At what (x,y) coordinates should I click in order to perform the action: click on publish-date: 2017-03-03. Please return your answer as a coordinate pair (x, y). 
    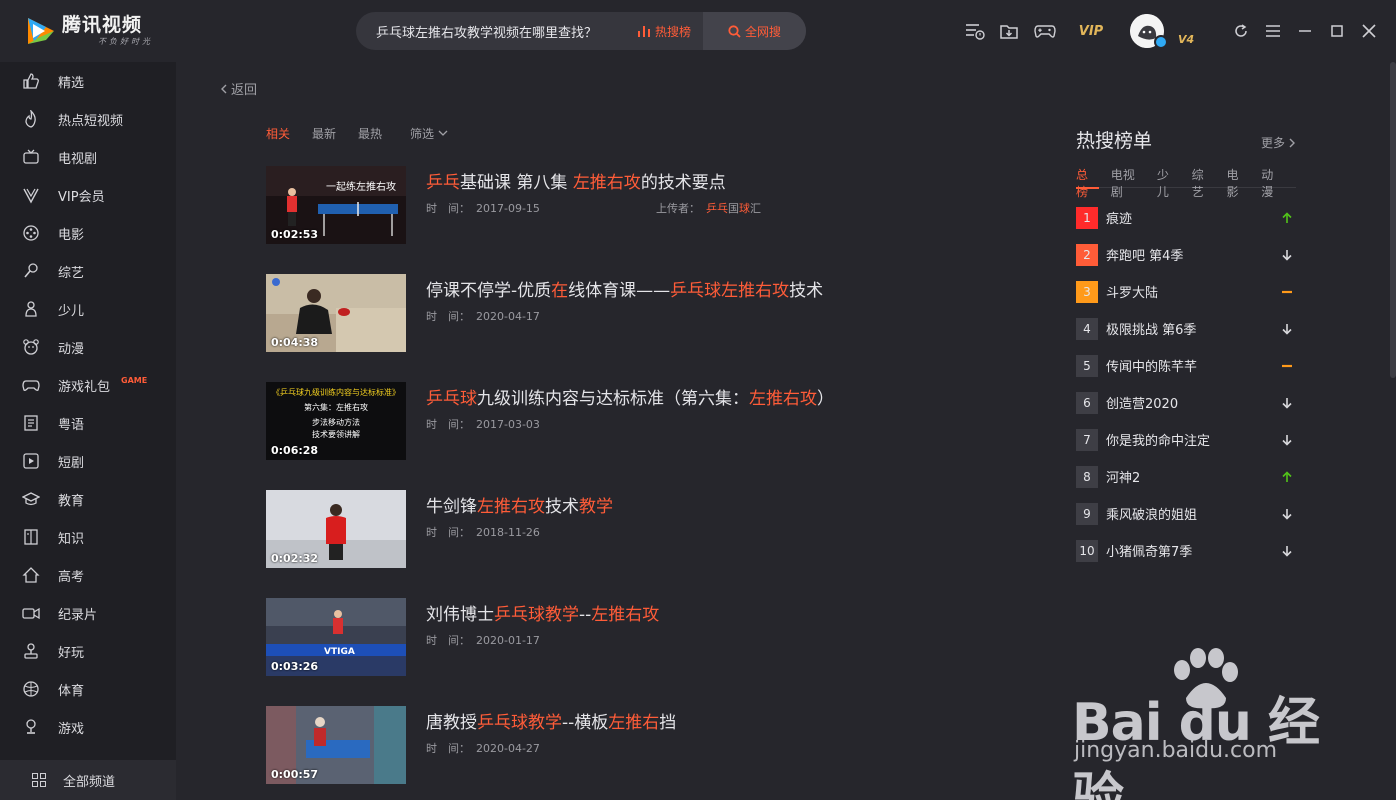
    Looking at the image, I should click on (508, 424).